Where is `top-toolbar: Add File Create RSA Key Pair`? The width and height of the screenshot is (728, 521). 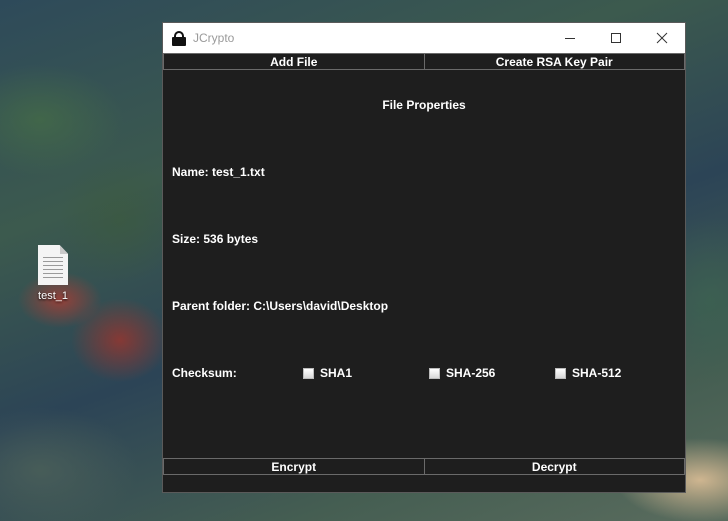 top-toolbar: Add File Create RSA Key Pair is located at coordinates (424, 61).